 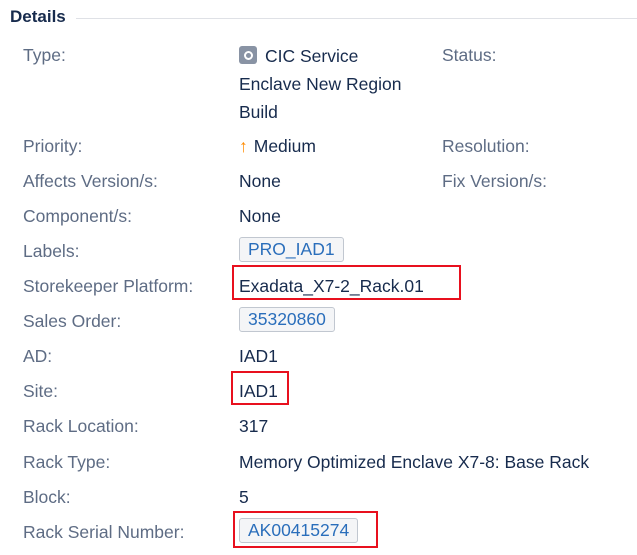 I want to click on type-value: CIC Service Enclave New Region Build, so click(x=320, y=84).